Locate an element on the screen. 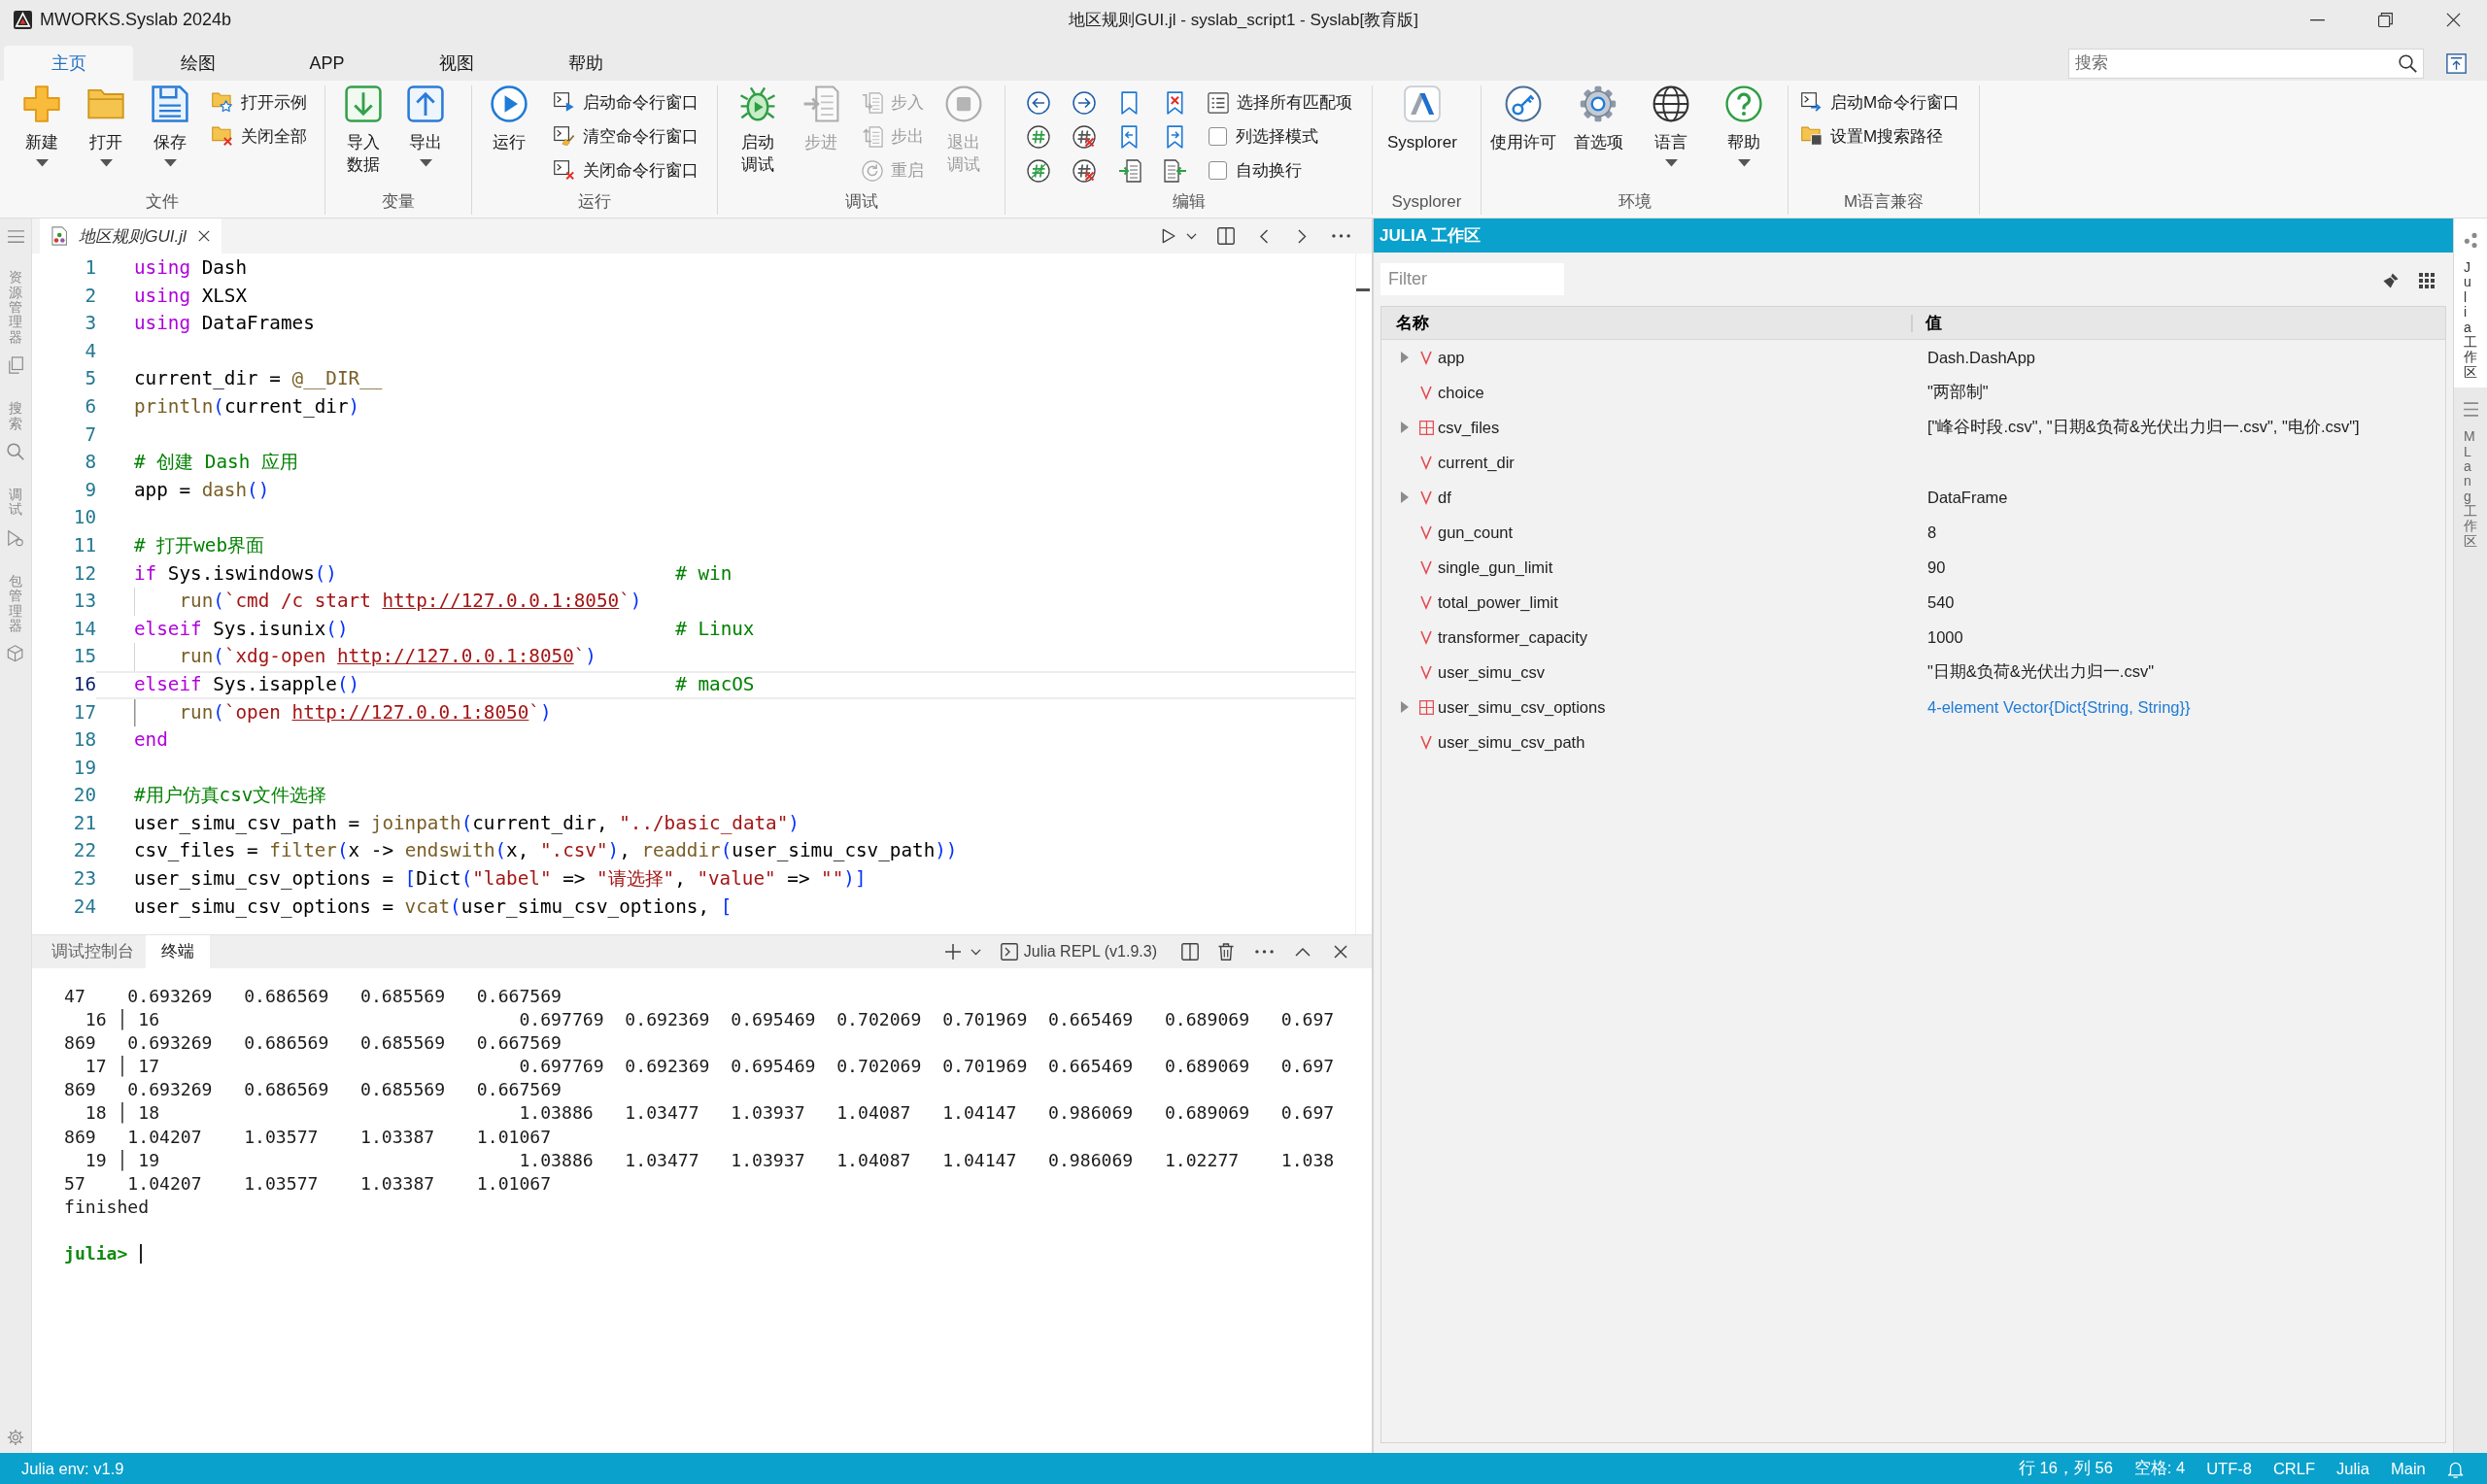 Image resolution: width=2487 pixels, height=1484 pixels. group-label: M语言兼容 is located at coordinates (1883, 202).